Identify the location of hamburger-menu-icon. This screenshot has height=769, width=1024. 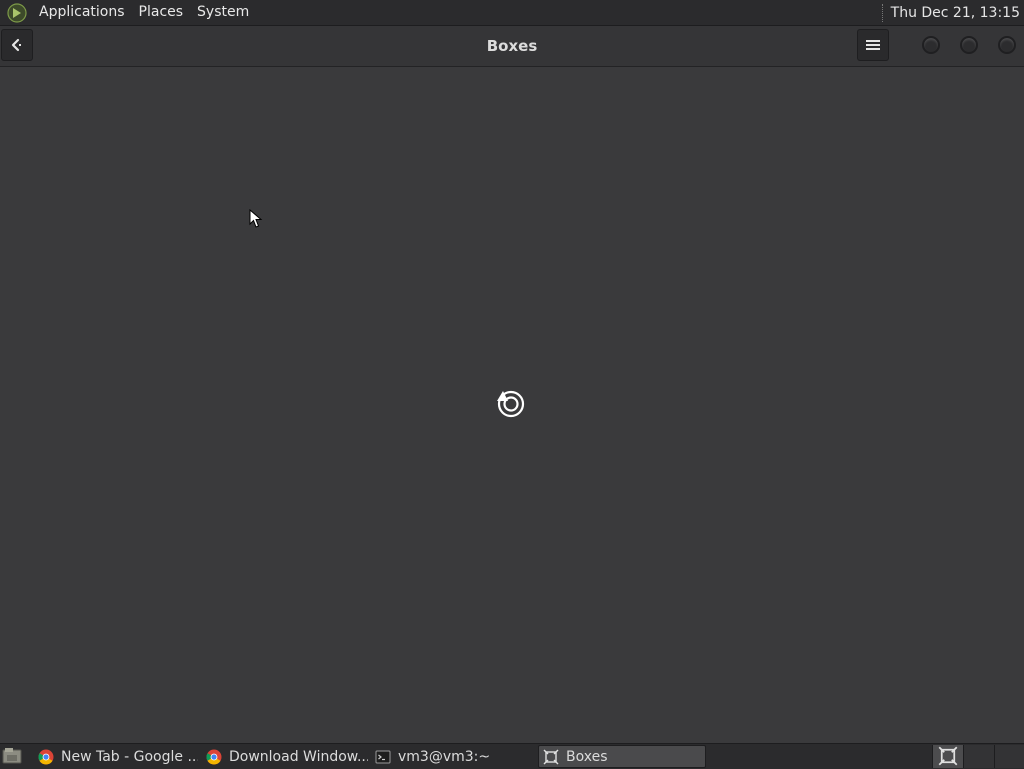
(873, 45).